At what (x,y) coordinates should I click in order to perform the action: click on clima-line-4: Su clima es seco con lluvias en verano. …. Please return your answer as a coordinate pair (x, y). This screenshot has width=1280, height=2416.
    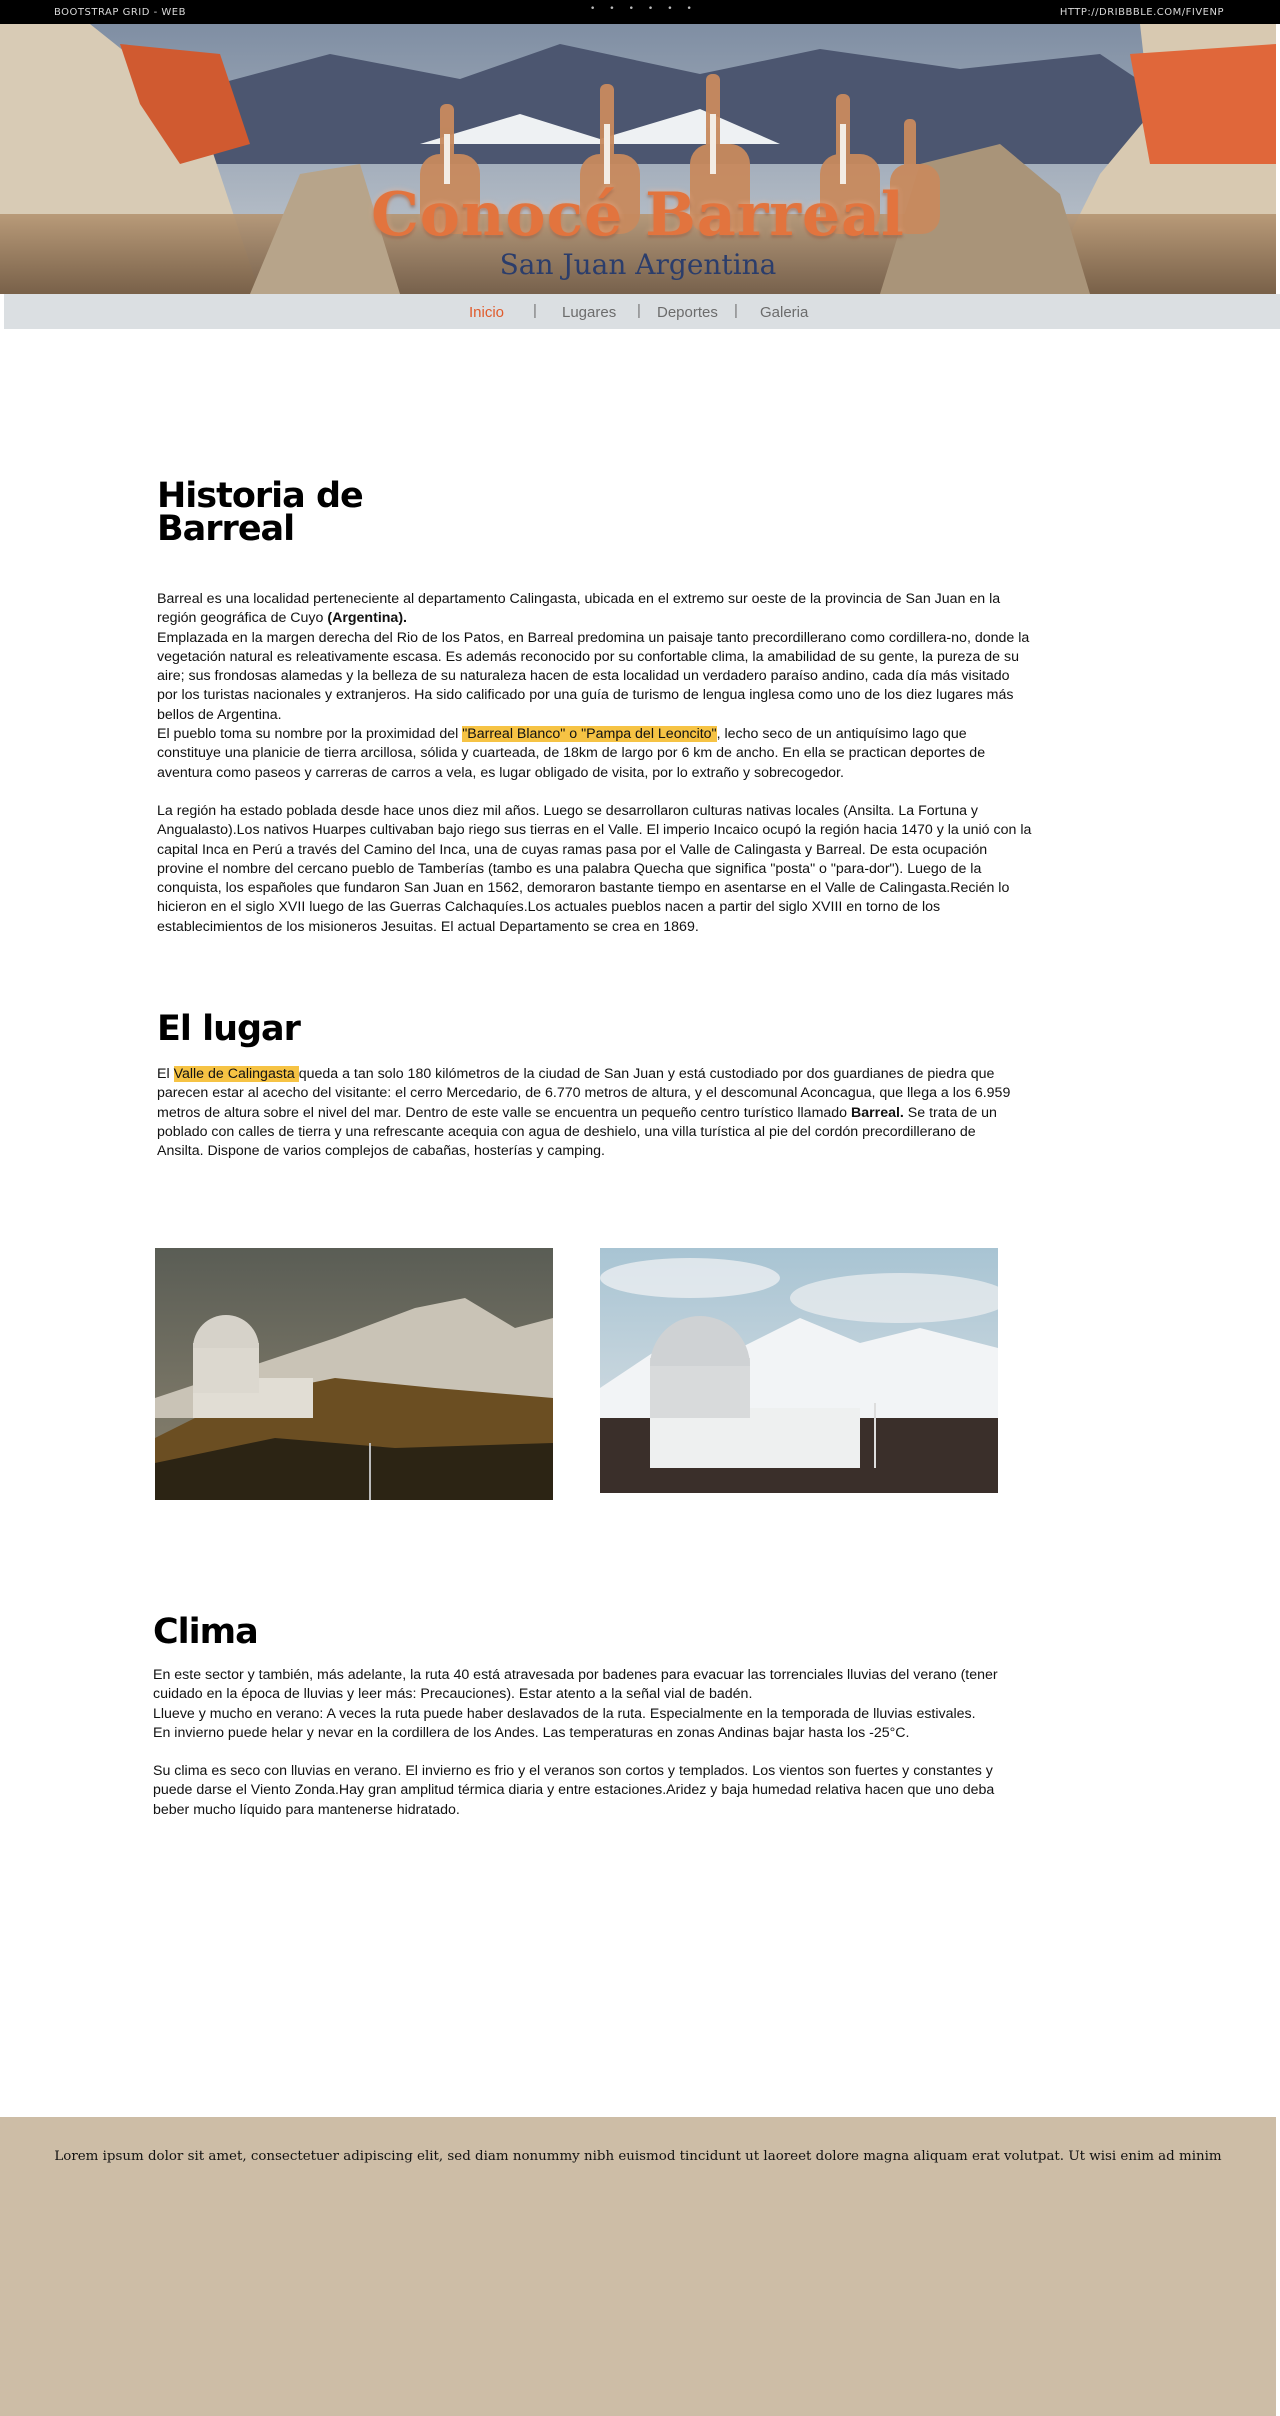
    Looking at the image, I should click on (574, 1790).